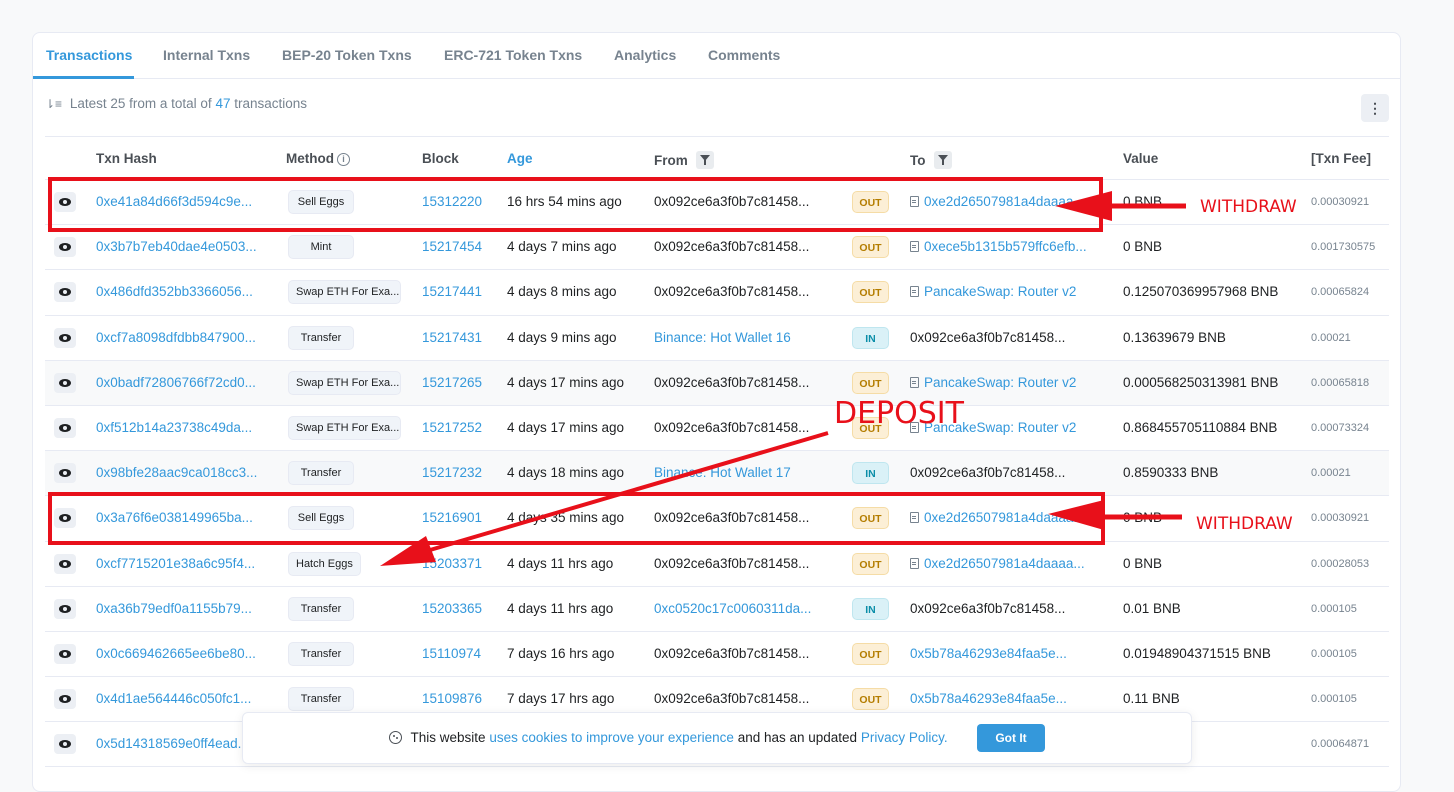 Image resolution: width=1454 pixels, height=792 pixels. What do you see at coordinates (395, 737) in the screenshot?
I see `cookie-icon` at bounding box center [395, 737].